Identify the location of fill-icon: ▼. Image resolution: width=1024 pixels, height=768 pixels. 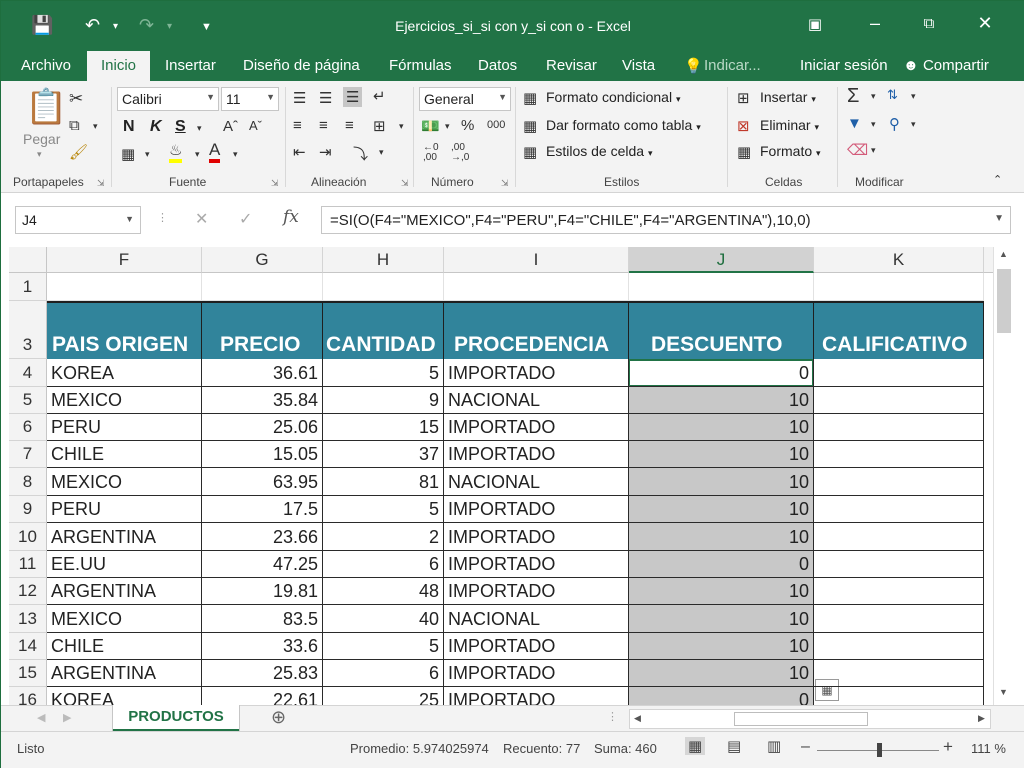
(854, 123).